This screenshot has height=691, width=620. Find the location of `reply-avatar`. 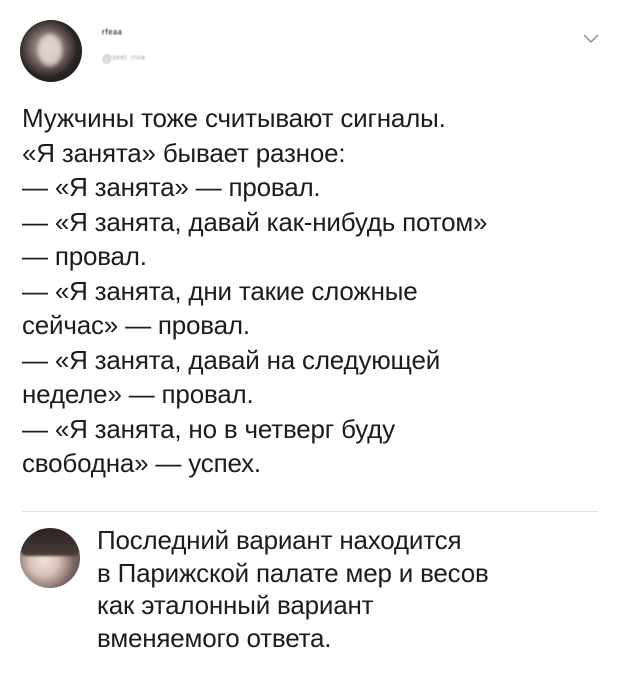

reply-avatar is located at coordinates (50, 558).